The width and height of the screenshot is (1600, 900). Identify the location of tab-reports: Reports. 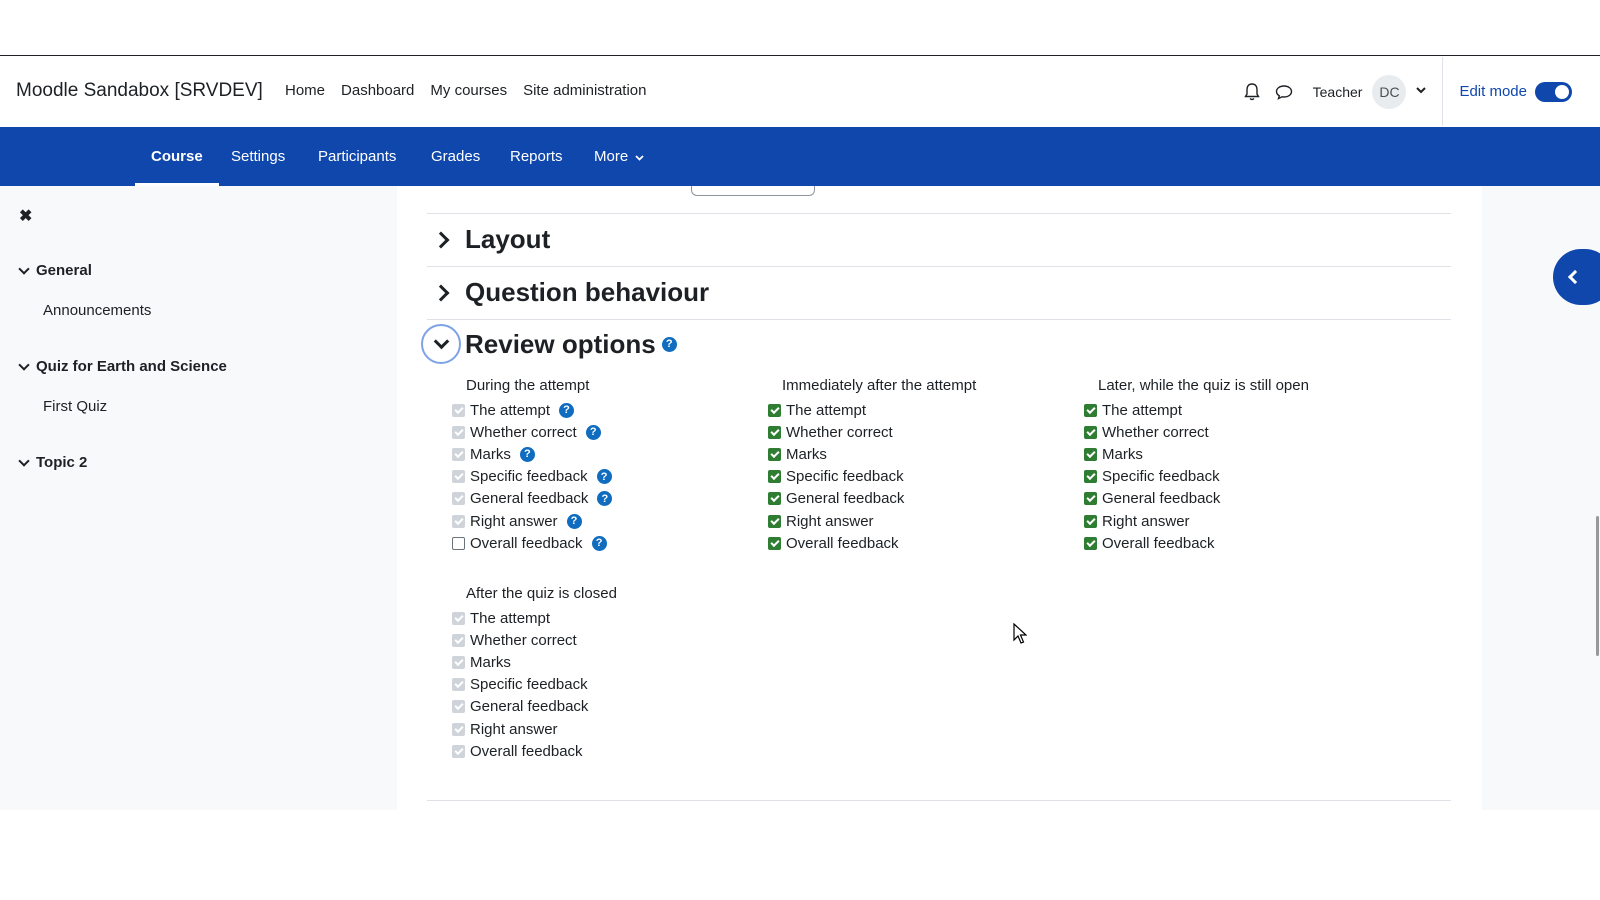
(536, 156).